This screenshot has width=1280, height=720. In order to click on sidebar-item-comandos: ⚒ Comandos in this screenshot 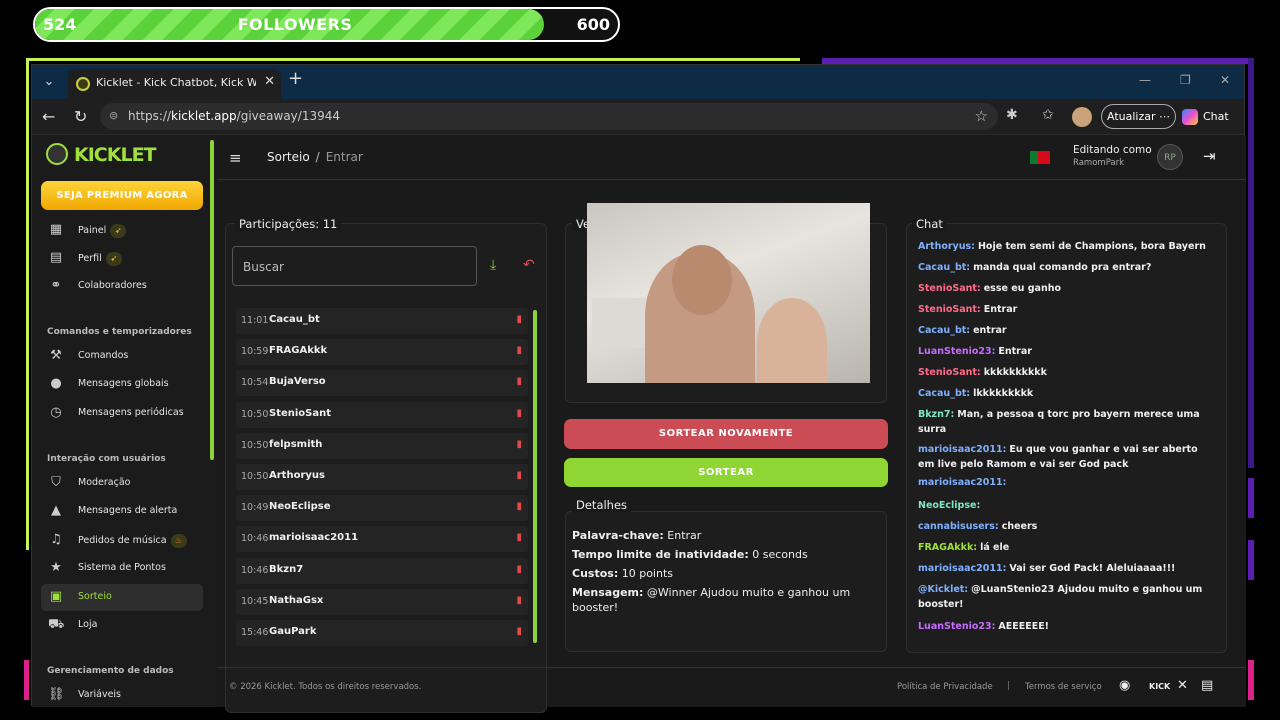, I will do `click(122, 356)`.